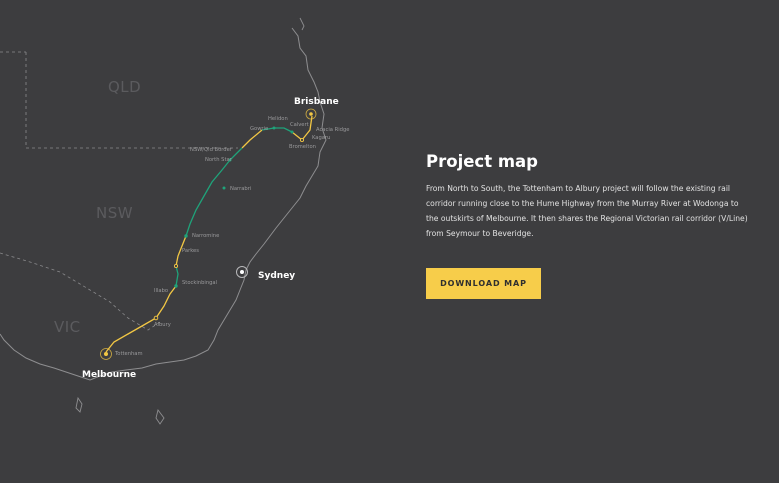  I want to click on station-label-calvert: Calvert, so click(299, 125).